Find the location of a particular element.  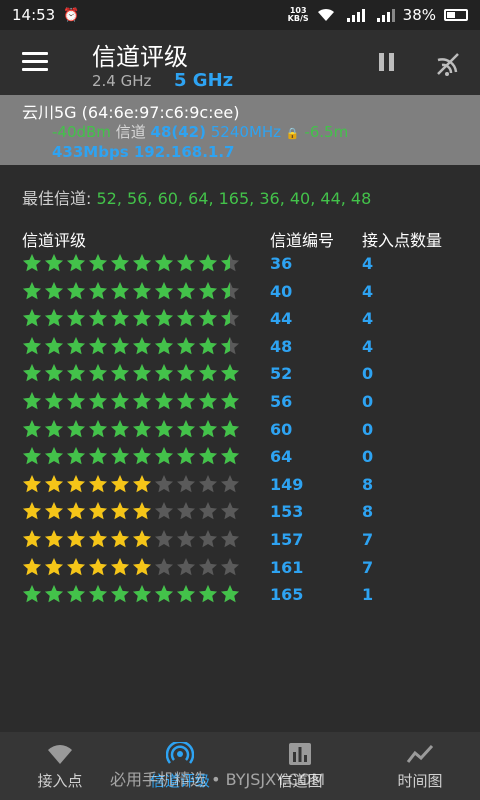

col-channel-header: 信道编号 is located at coordinates (302, 240).